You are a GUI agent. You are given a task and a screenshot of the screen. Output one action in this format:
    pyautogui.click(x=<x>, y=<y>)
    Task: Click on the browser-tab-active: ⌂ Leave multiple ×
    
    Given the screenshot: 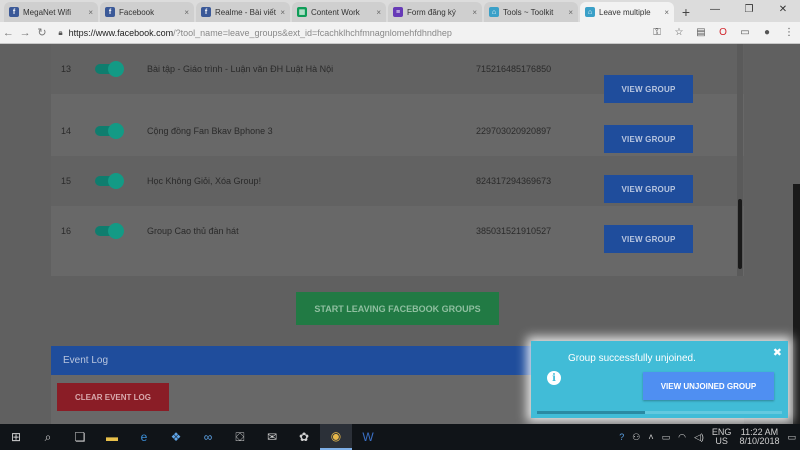 What is the action you would take?
    pyautogui.click(x=627, y=12)
    